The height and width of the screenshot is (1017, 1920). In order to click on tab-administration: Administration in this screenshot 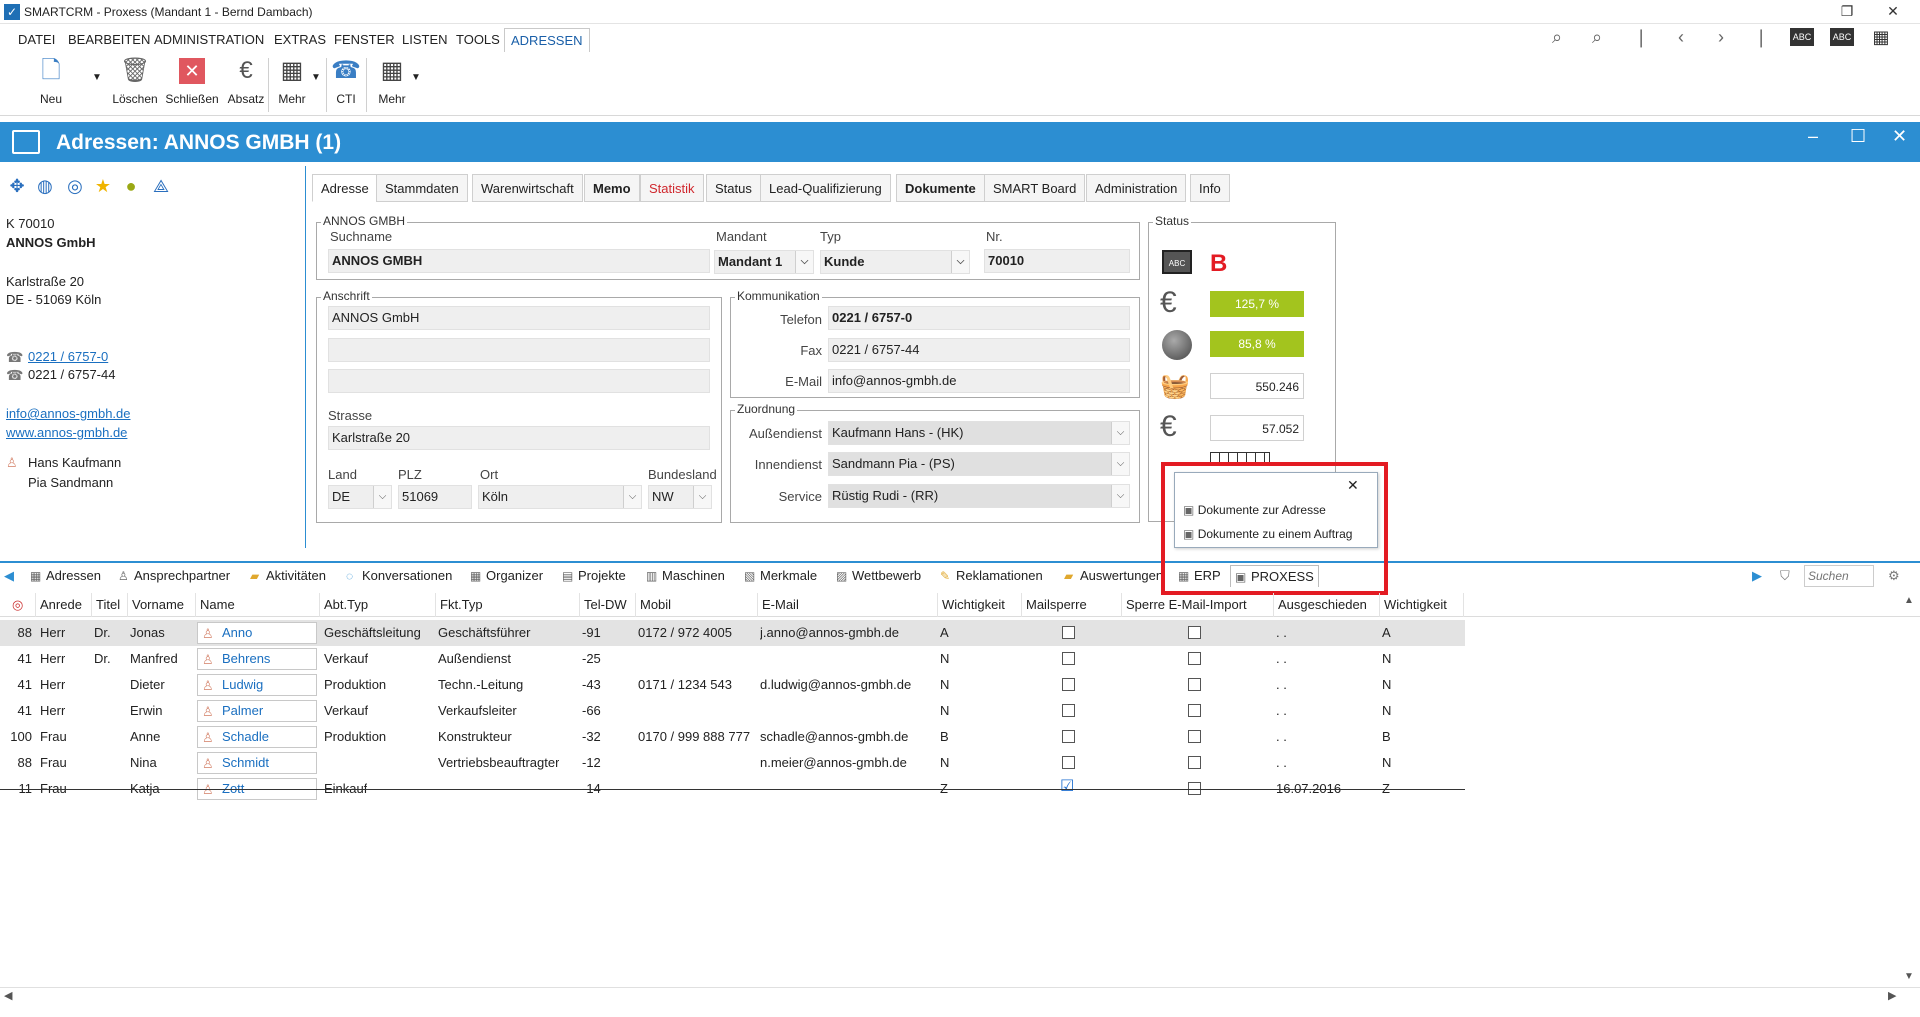, I will do `click(1136, 188)`.